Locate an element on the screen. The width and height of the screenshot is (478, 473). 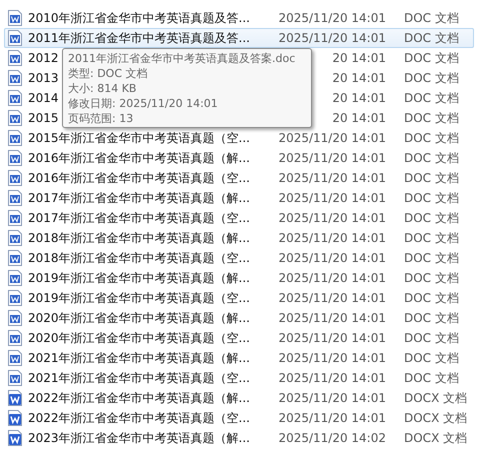
file-name: 2012 is located at coordinates (43, 58).